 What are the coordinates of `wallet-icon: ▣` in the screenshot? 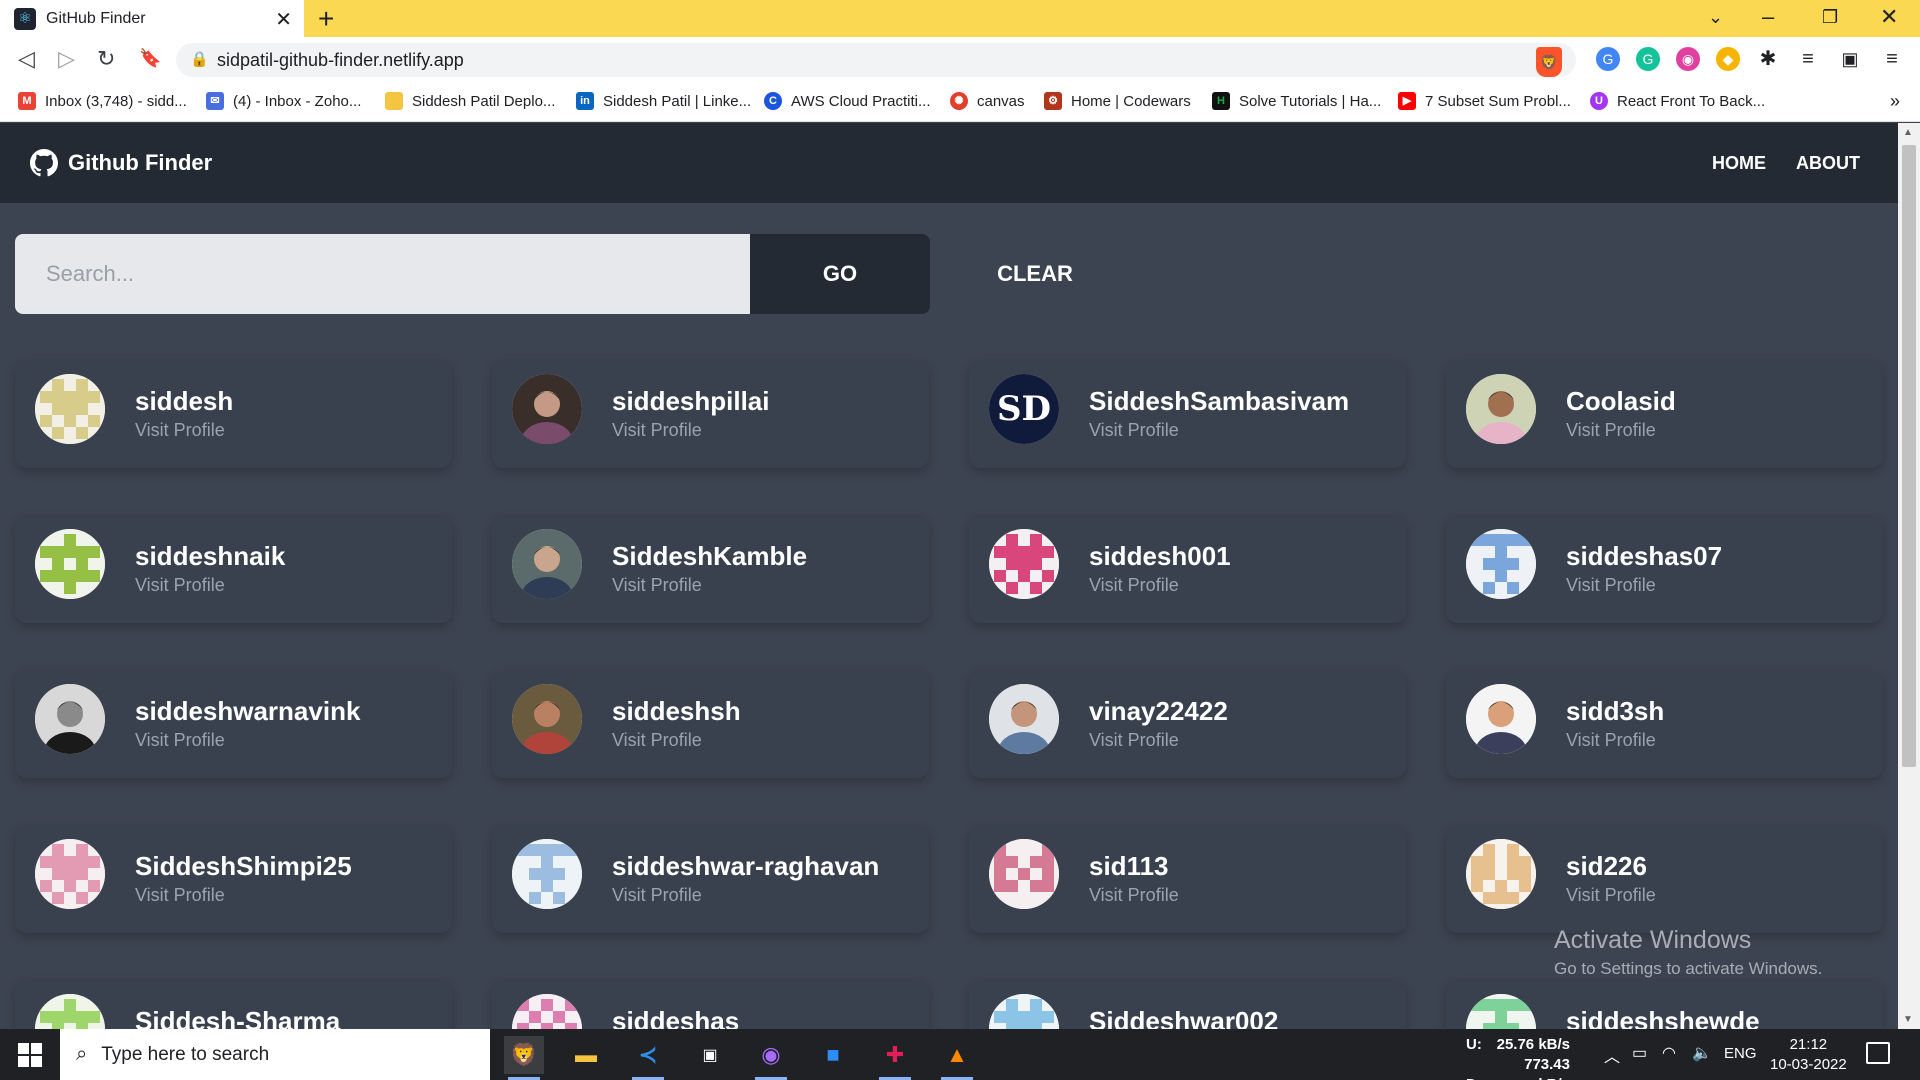 It's located at (1850, 59).